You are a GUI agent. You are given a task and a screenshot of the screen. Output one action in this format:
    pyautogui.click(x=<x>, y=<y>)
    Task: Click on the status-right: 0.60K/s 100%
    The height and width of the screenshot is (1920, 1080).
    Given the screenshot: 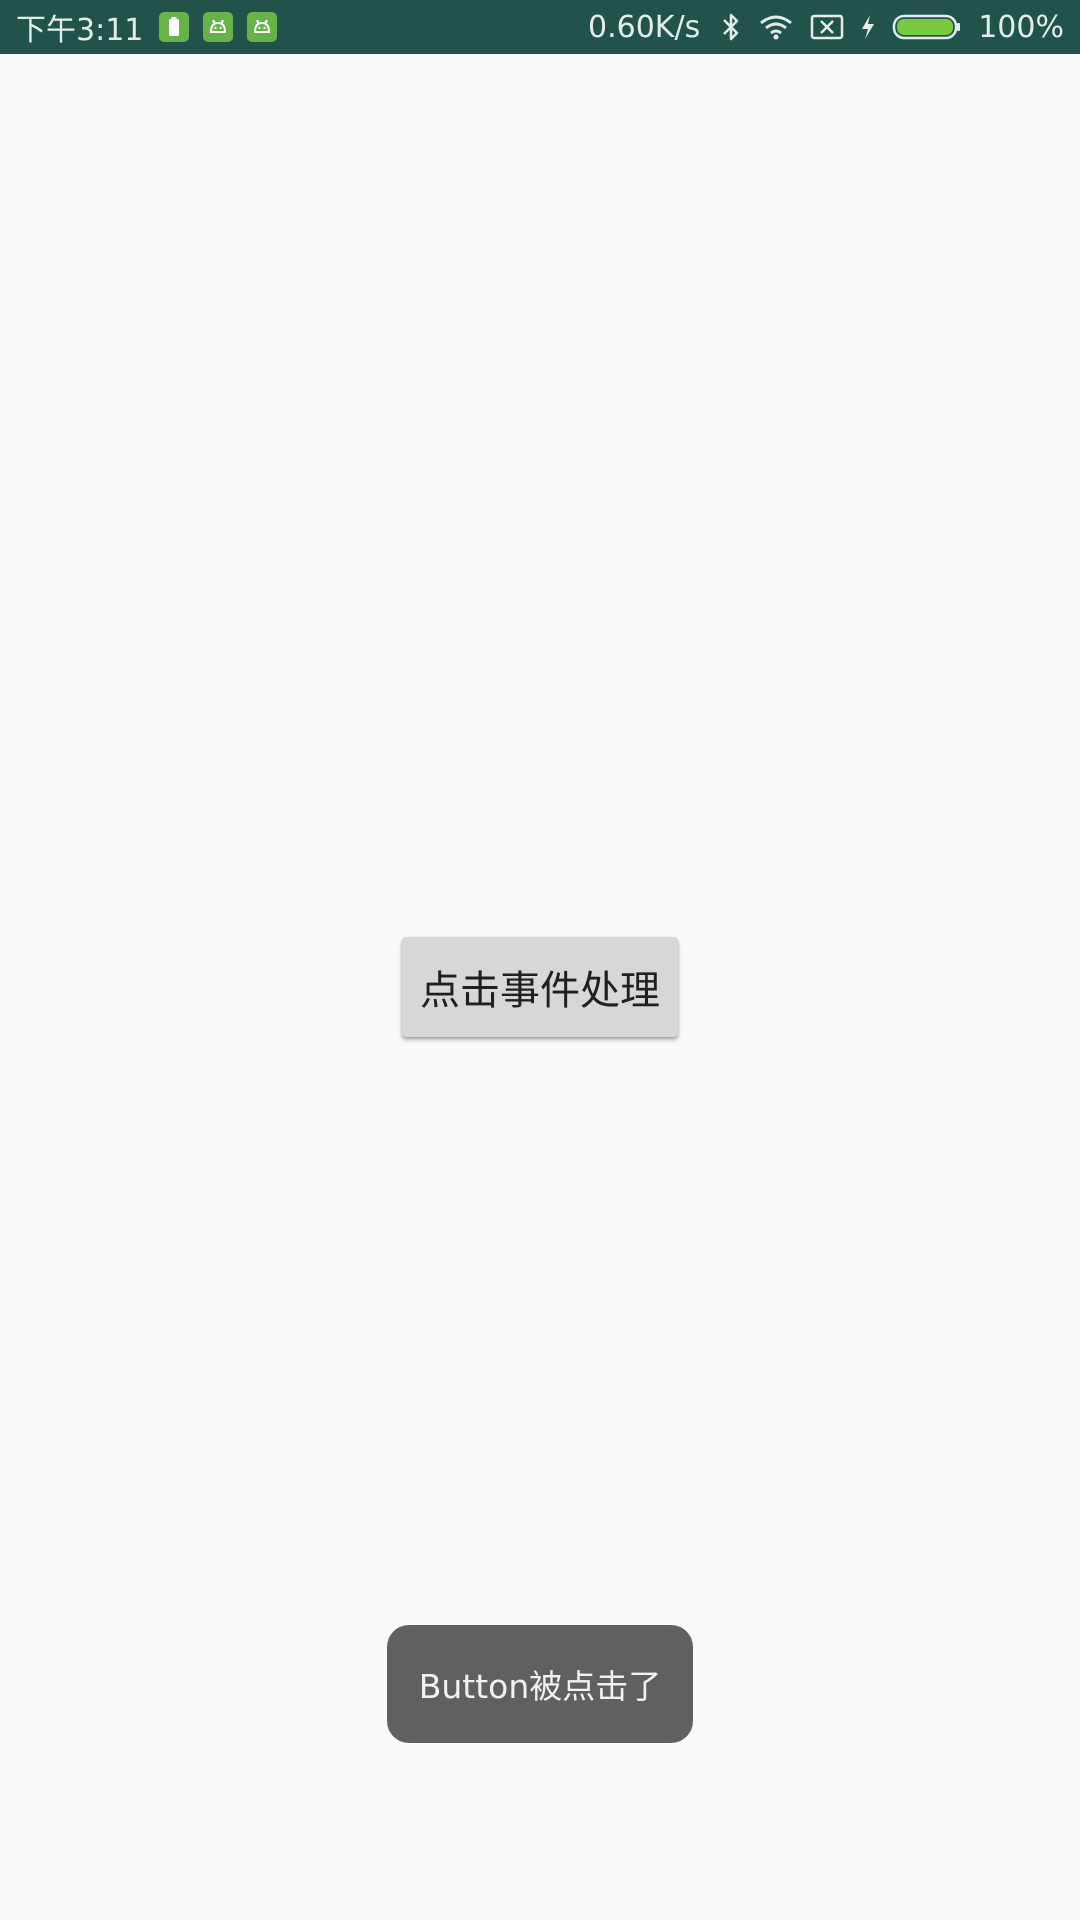 What is the action you would take?
    pyautogui.click(x=826, y=27)
    